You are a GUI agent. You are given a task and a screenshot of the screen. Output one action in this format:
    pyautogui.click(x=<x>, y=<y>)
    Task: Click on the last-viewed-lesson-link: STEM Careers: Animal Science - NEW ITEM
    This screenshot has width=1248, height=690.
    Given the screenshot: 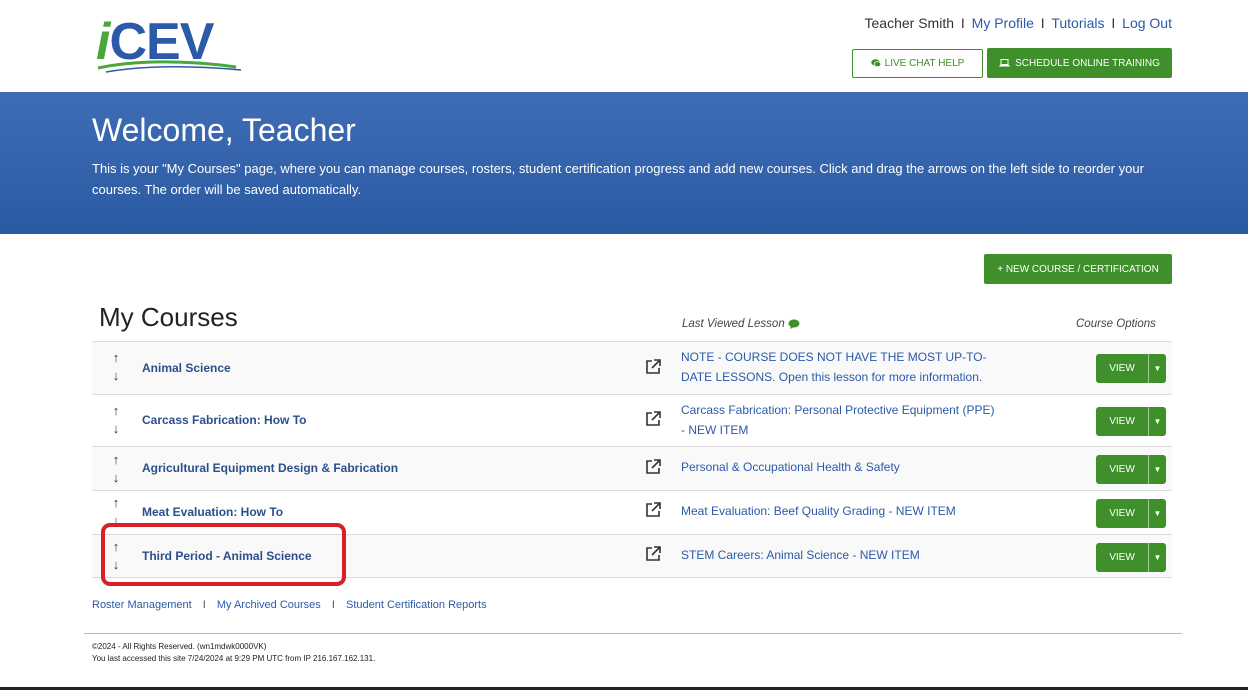 What is the action you would take?
    pyautogui.click(x=841, y=556)
    